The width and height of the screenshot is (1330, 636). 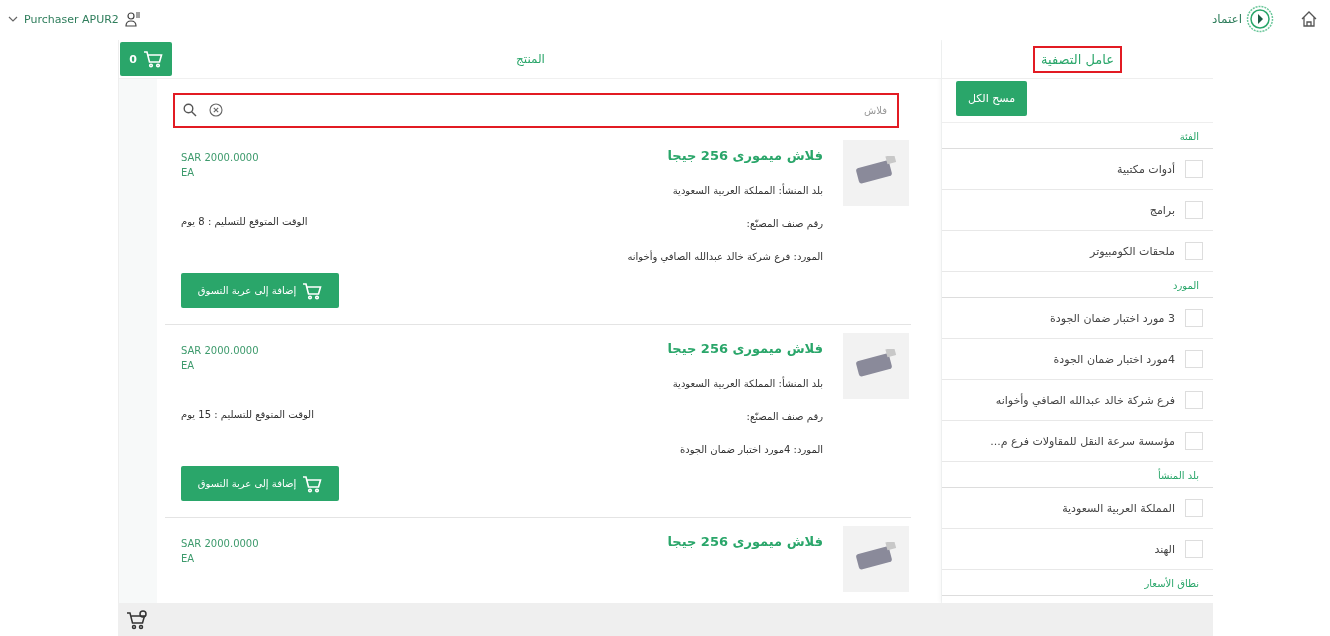 I want to click on checkbox-label: ملحقات الكومبيوتر, so click(x=1132, y=251).